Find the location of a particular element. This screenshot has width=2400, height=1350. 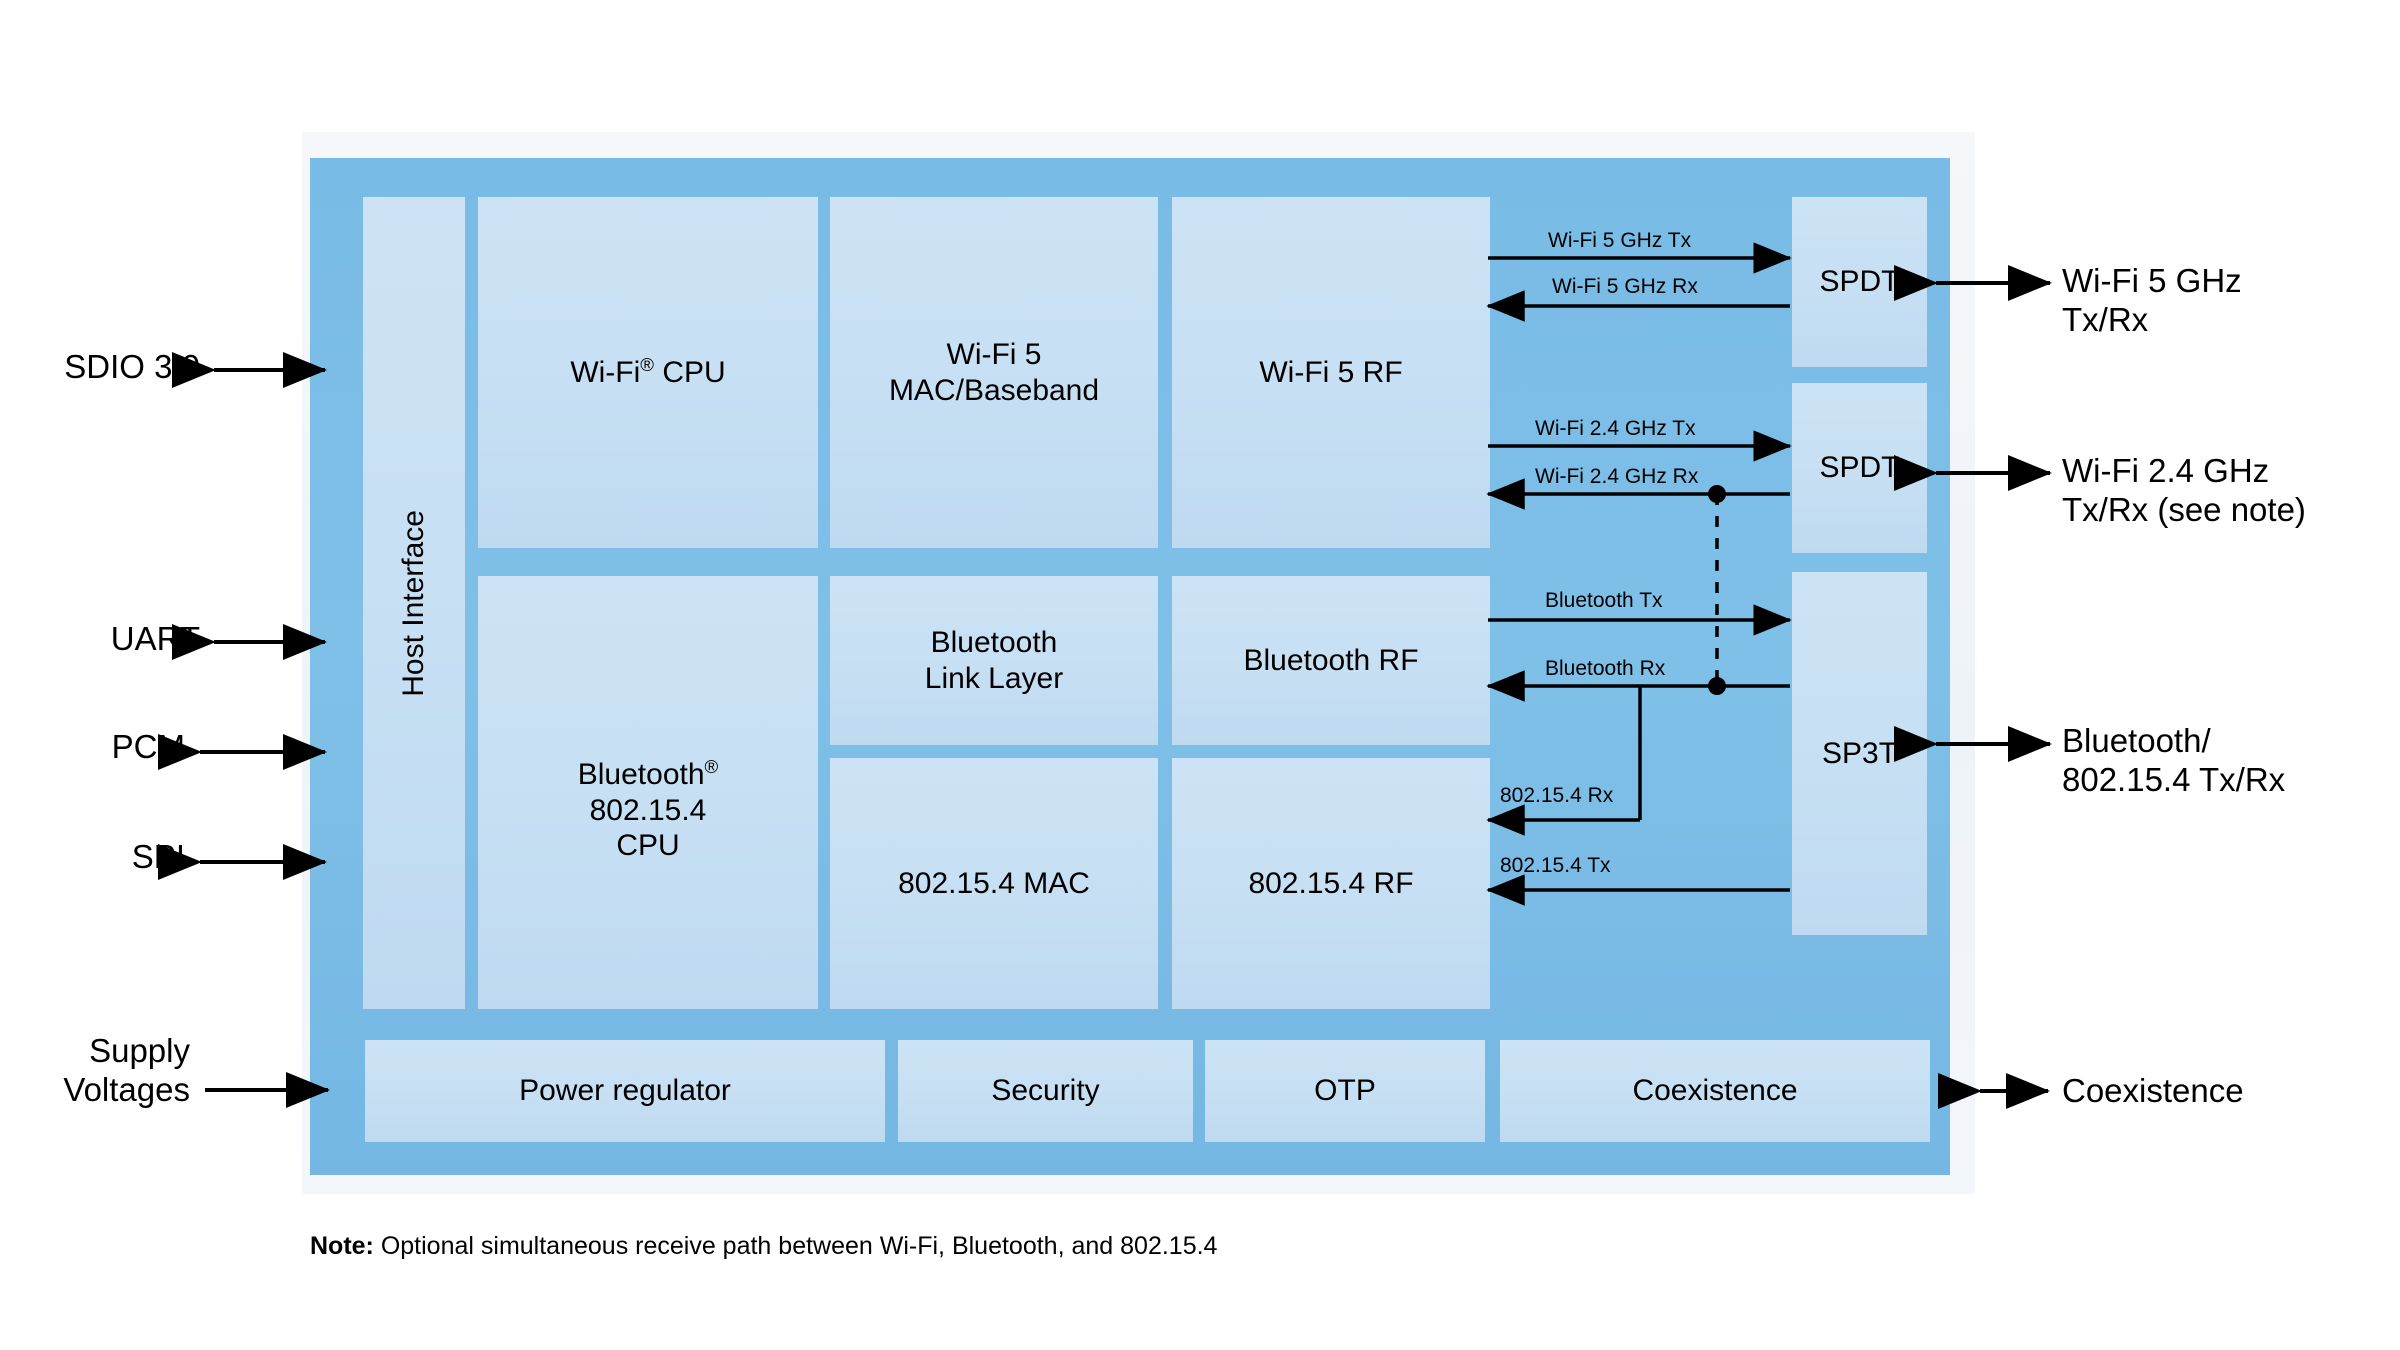

port-label-supply-voltages: Supply Voltages is located at coordinates (126, 1070).